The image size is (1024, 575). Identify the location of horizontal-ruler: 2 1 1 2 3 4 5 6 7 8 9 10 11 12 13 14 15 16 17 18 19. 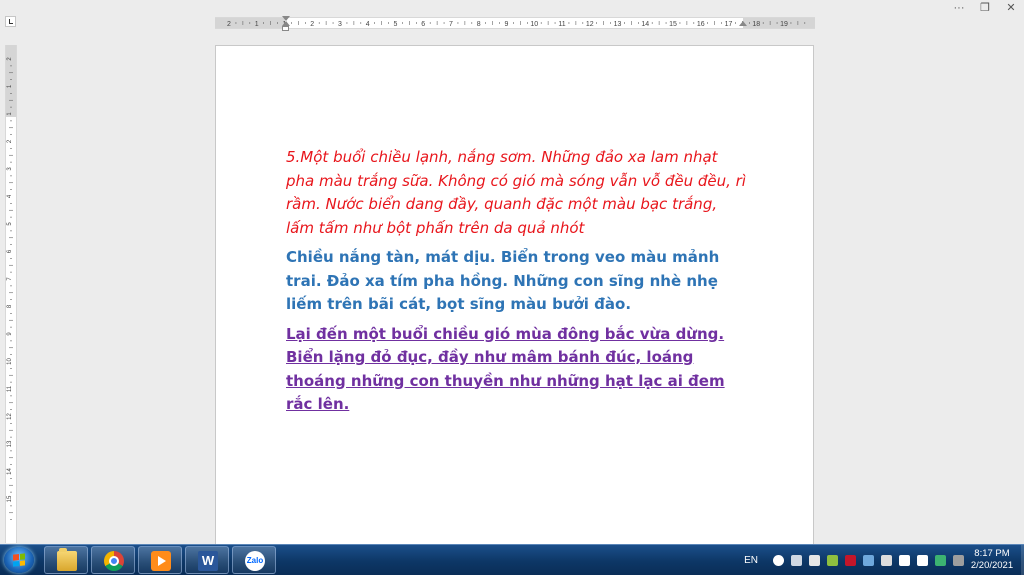
(515, 23).